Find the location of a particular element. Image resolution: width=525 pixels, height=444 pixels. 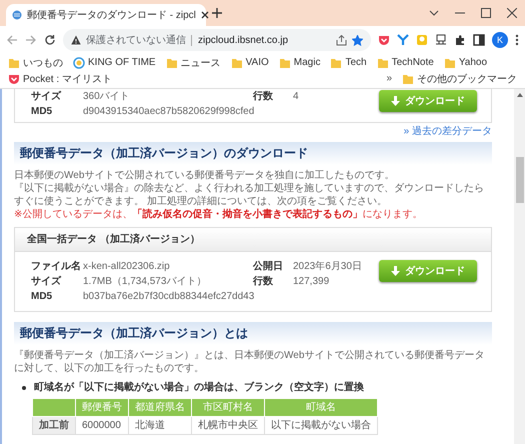

field-value: 360バイト is located at coordinates (107, 96).